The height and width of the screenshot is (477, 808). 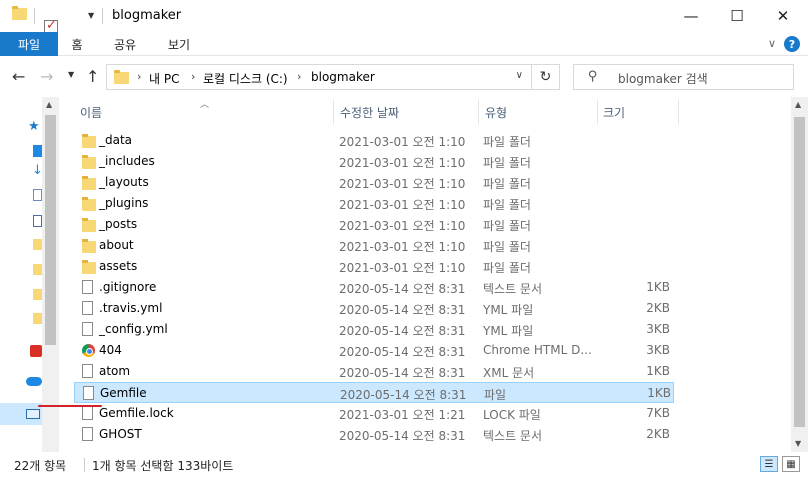 I want to click on column-size: 크기, so click(x=614, y=112).